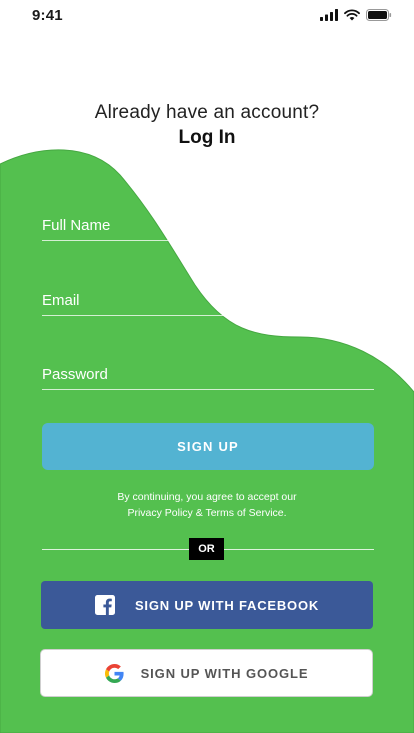 Image resolution: width=414 pixels, height=733 pixels. I want to click on terms-ampersand: &, so click(199, 513).